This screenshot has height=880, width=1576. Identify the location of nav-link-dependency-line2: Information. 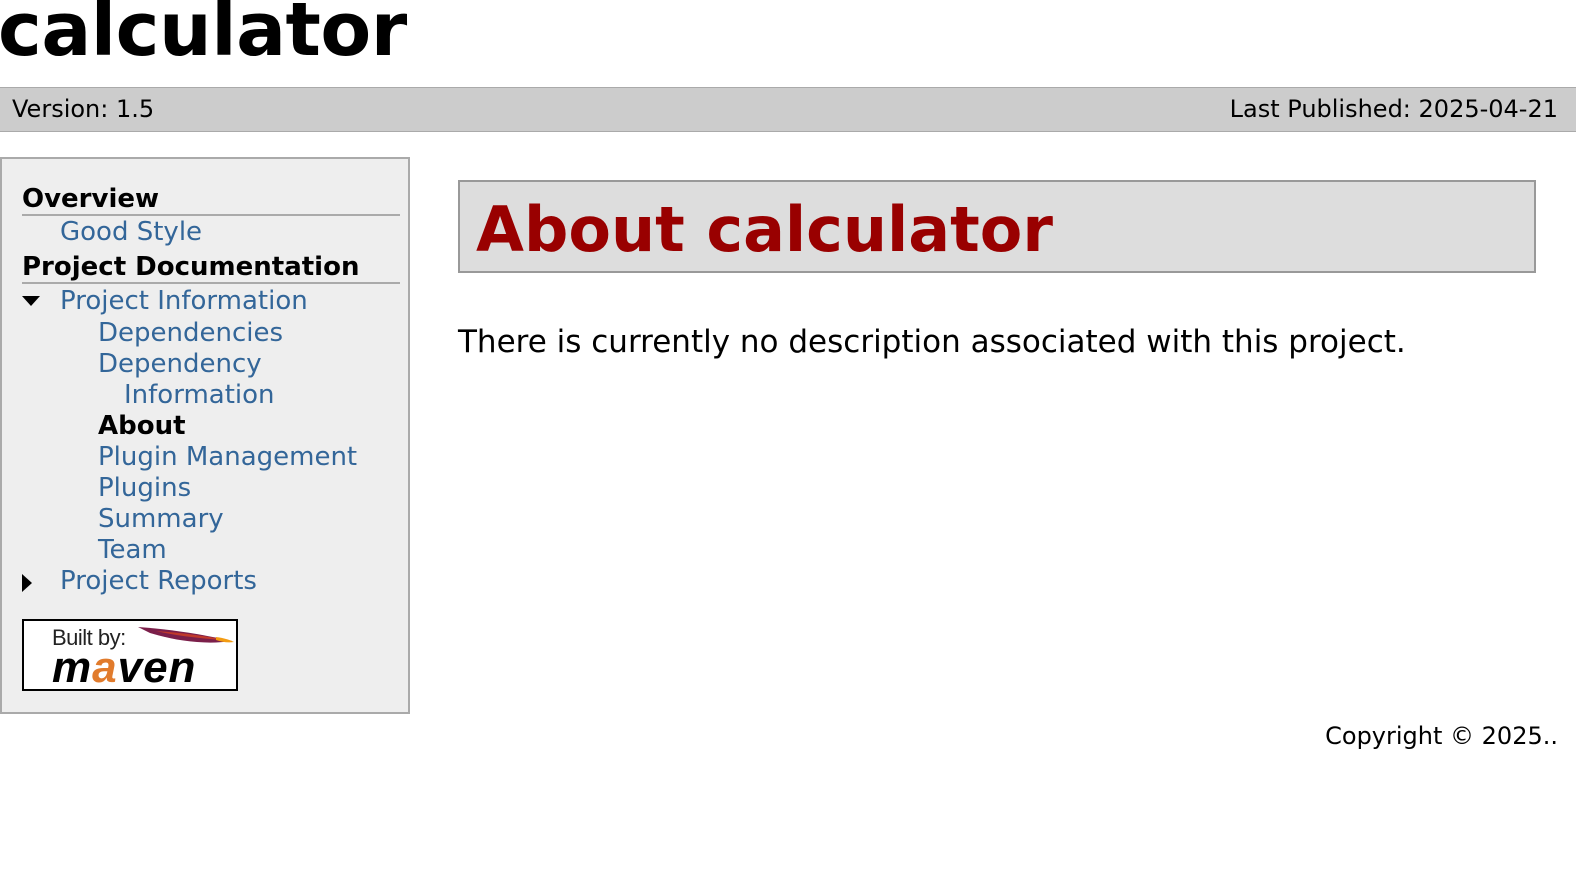
(199, 395).